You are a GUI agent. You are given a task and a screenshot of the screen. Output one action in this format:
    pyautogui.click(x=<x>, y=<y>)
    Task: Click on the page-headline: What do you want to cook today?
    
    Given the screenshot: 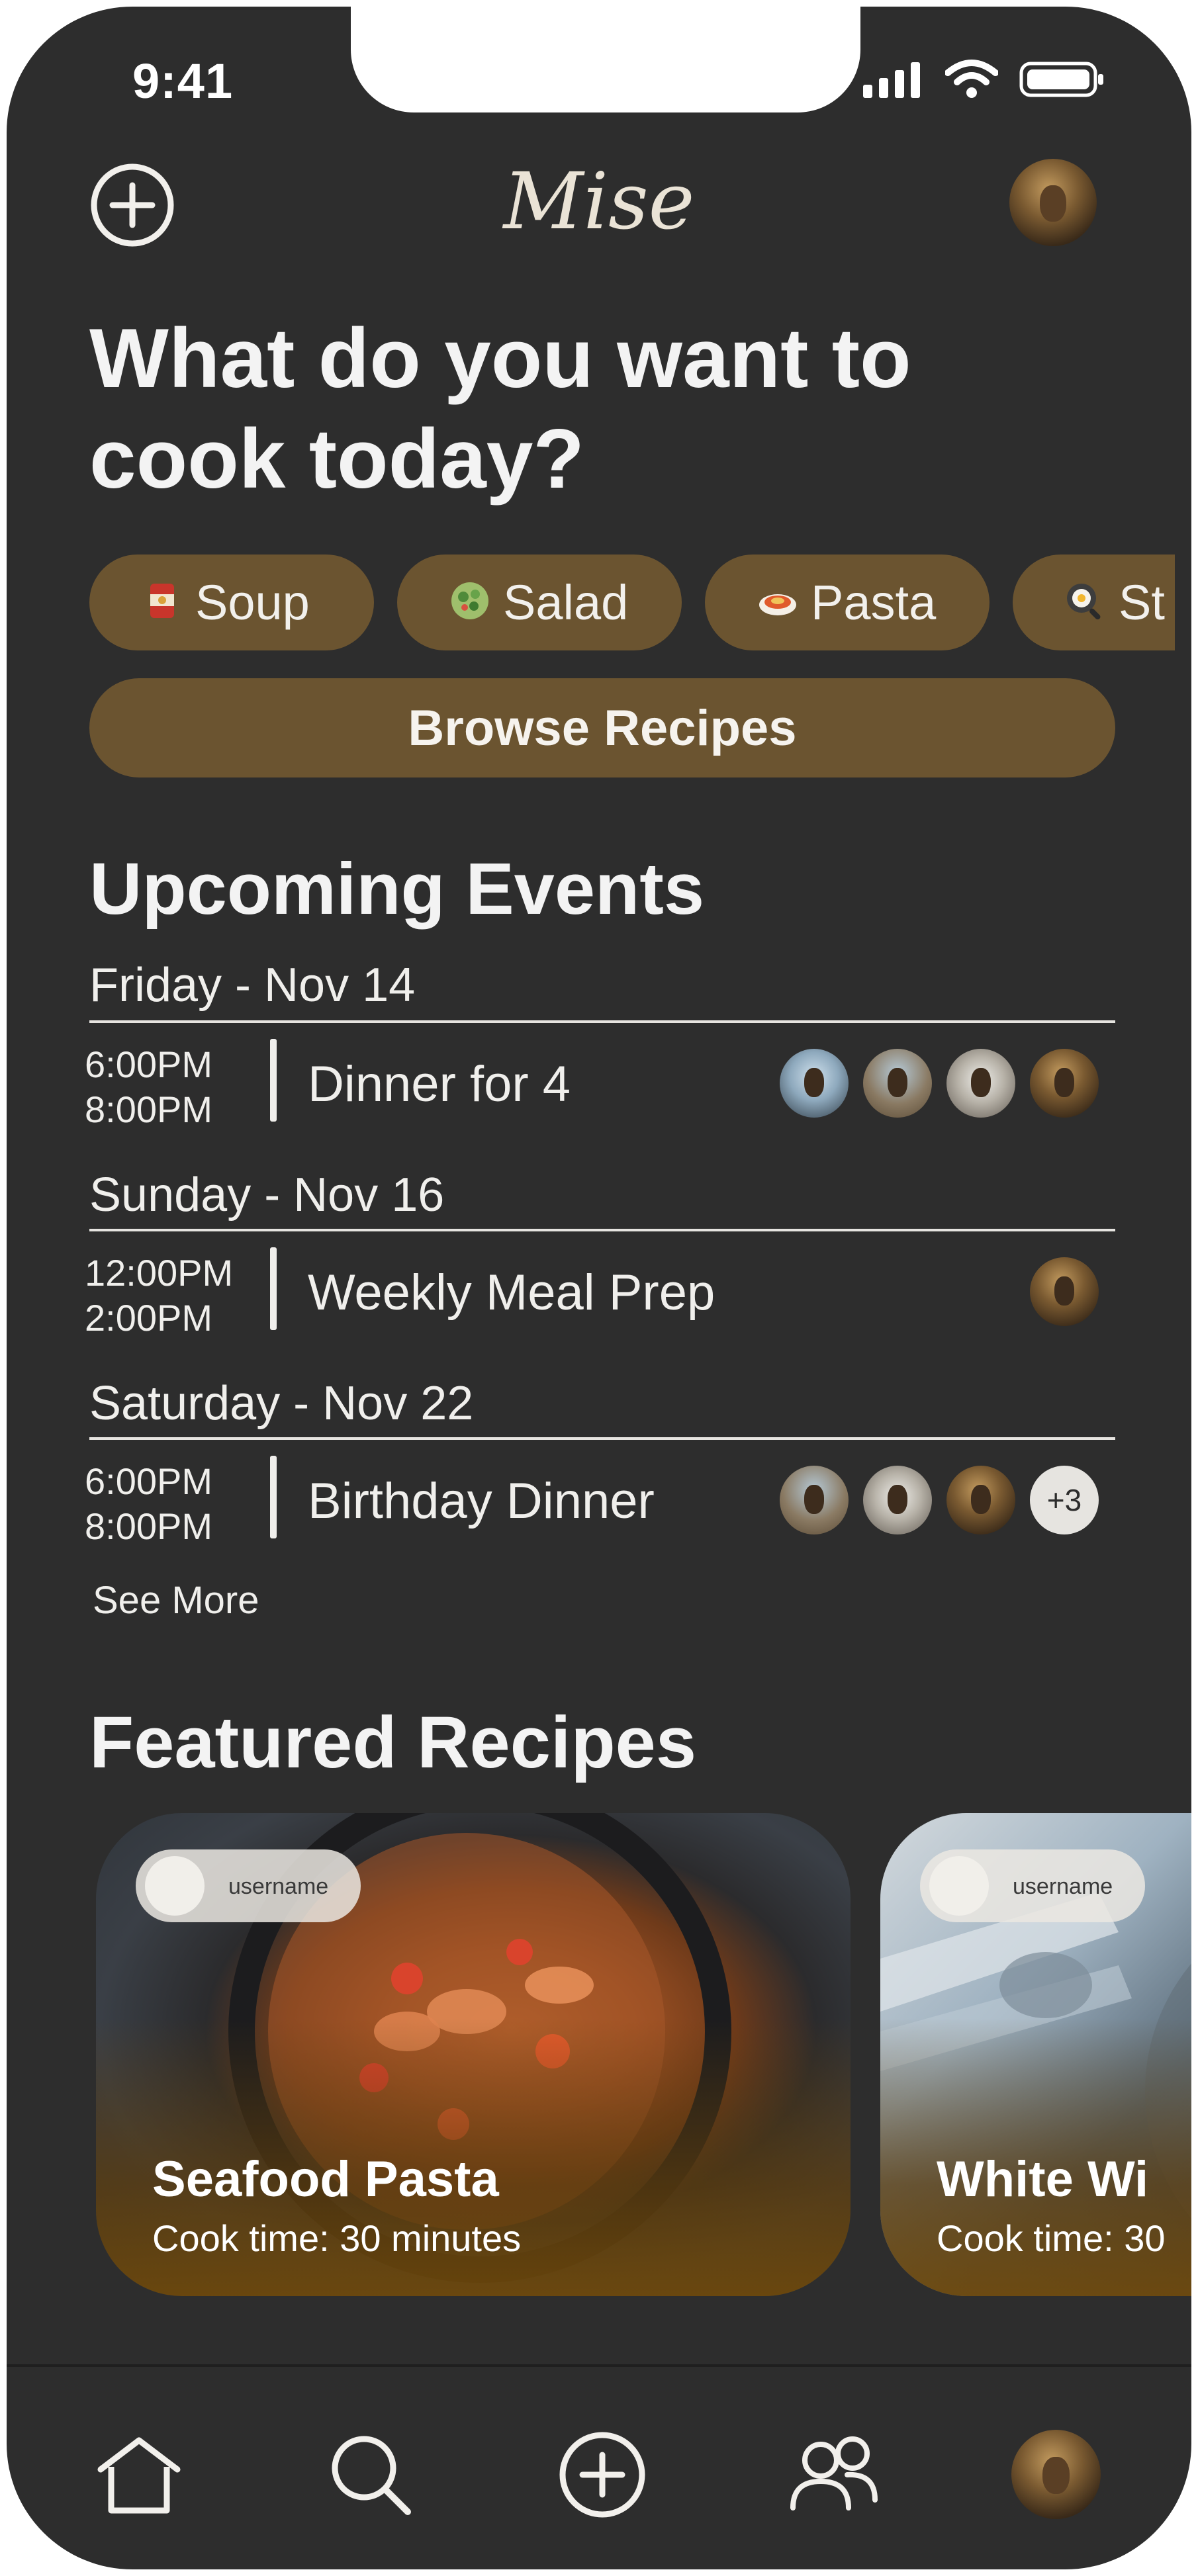 What is the action you would take?
    pyautogui.click(x=500, y=408)
    